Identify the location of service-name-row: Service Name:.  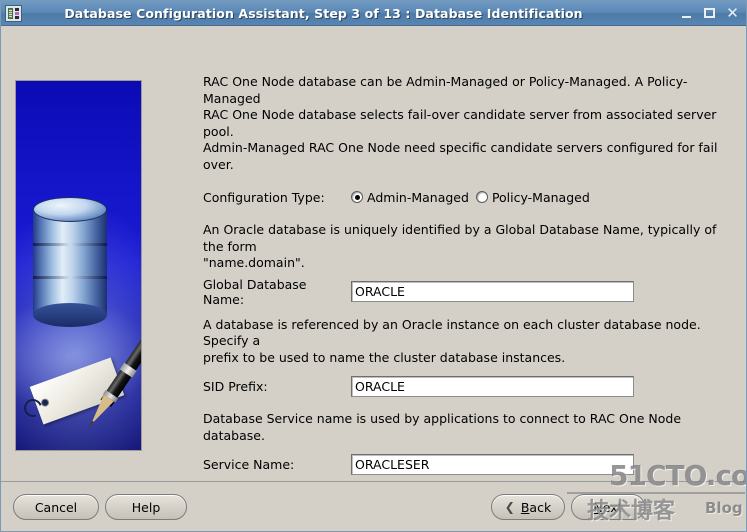
(468, 464).